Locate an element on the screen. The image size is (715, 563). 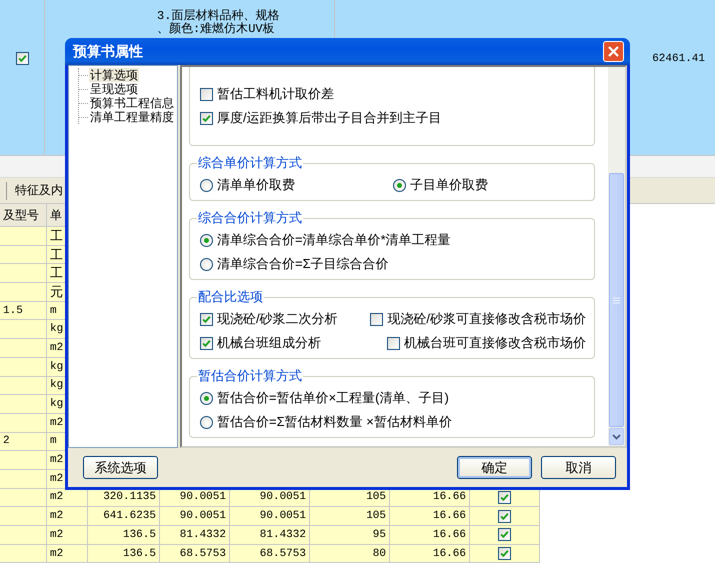
group-title: 综合合价计算方式 is located at coordinates (250, 218).